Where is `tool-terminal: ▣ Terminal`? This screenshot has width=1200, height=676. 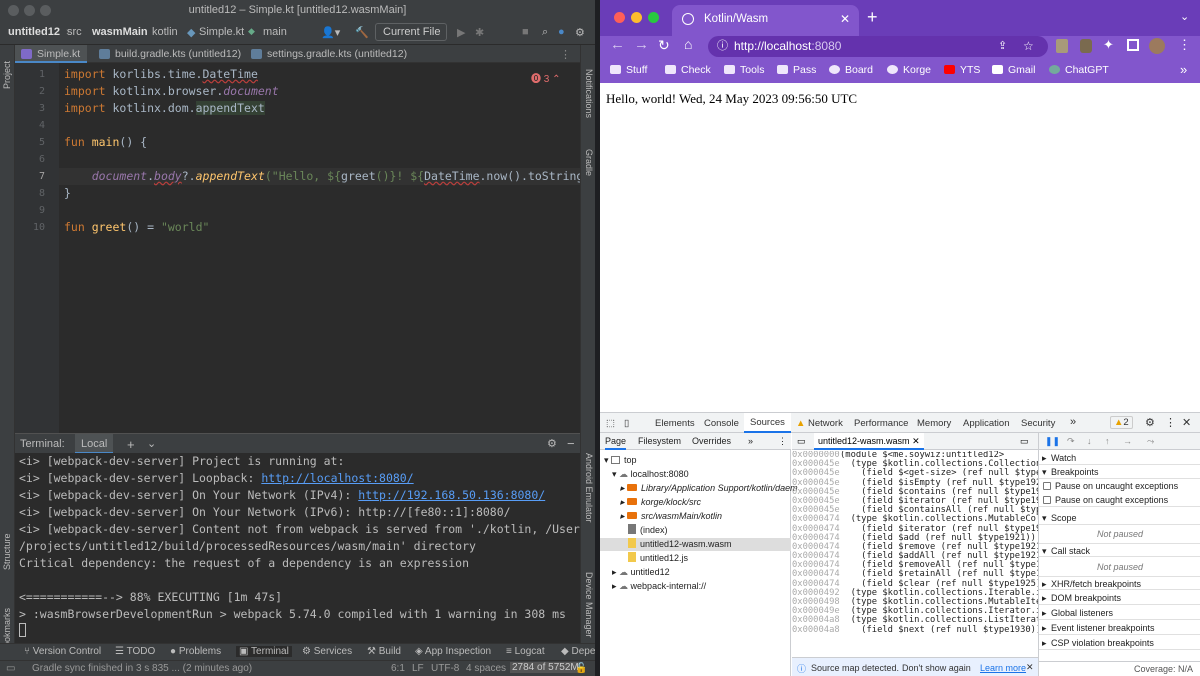 tool-terminal: ▣ Terminal is located at coordinates (264, 651).